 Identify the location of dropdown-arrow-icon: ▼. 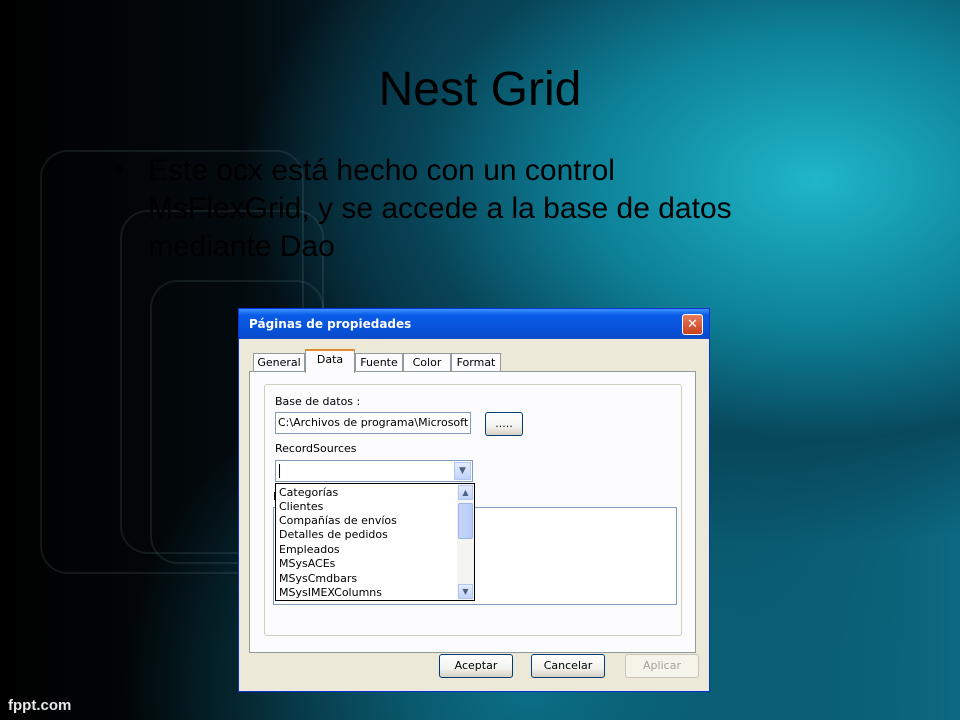
(462, 471).